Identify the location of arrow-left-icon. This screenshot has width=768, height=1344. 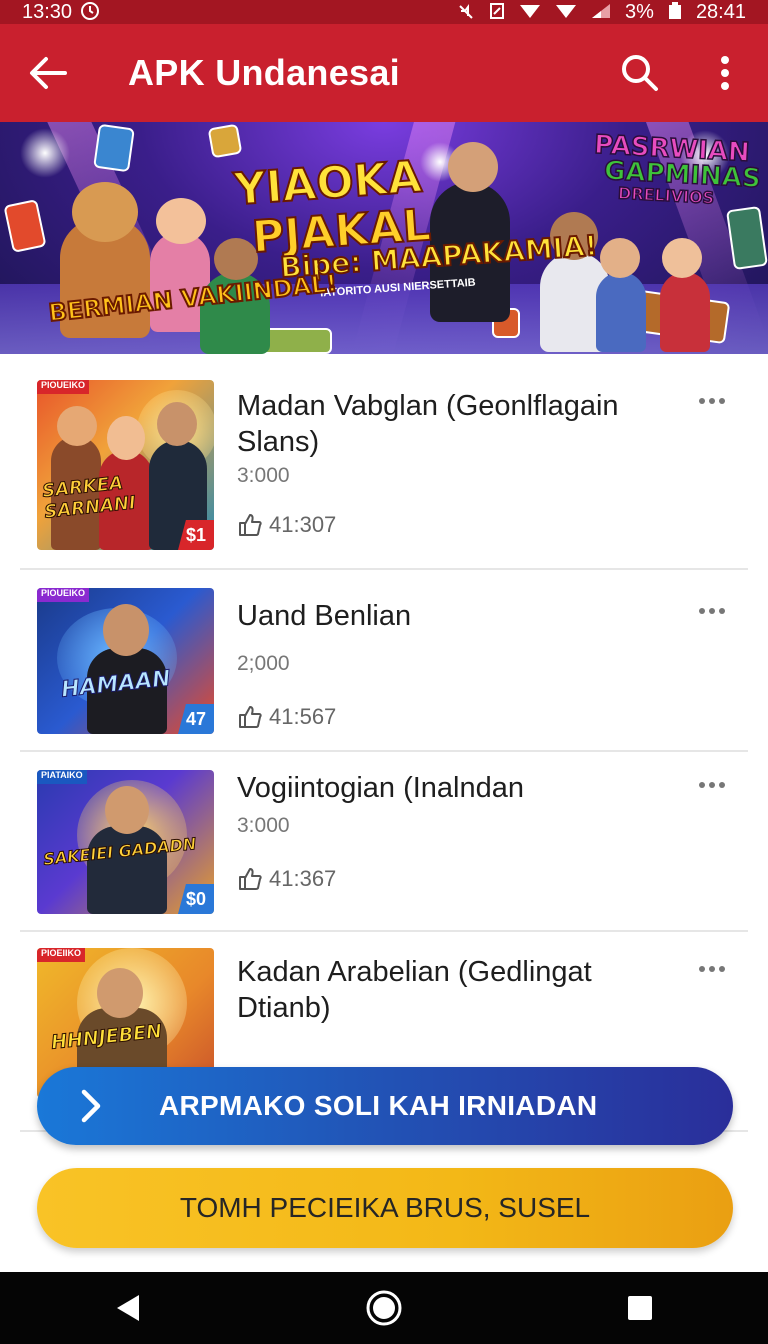
(48, 73).